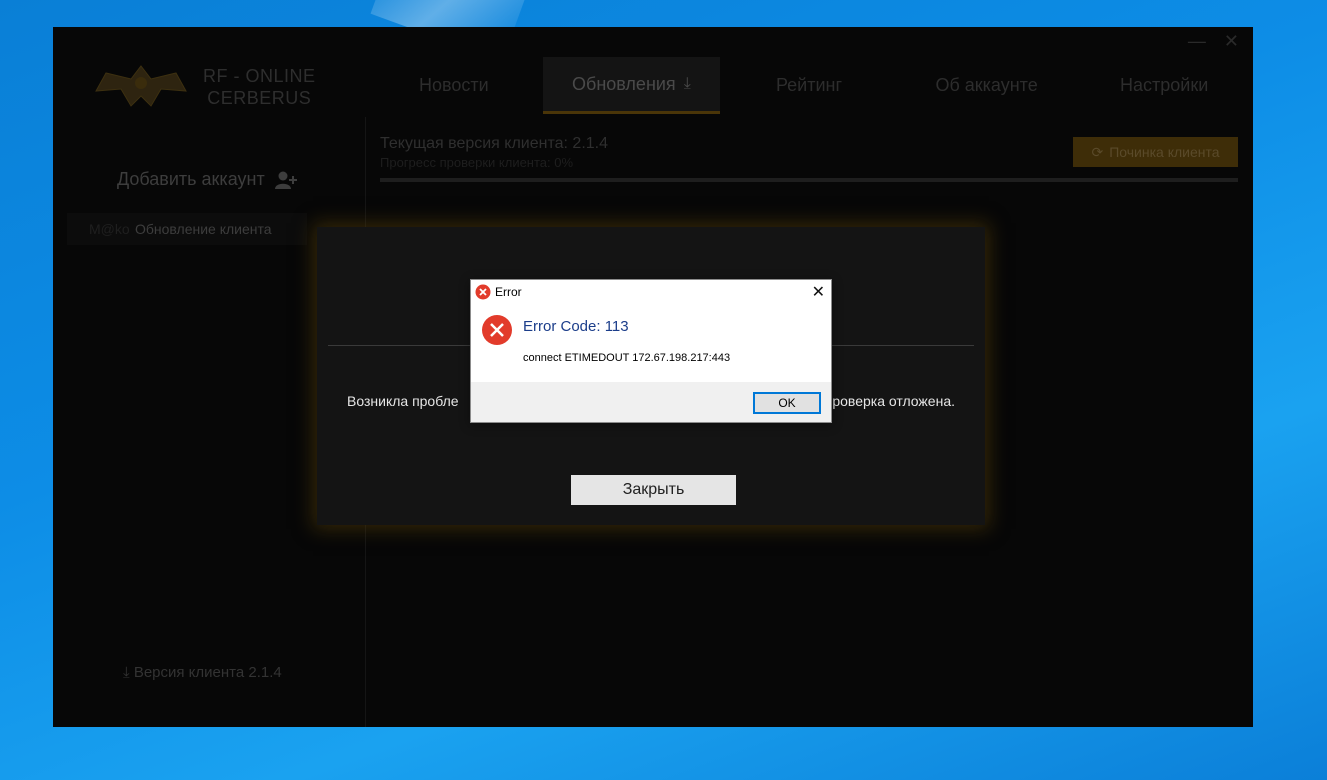 This screenshot has height=780, width=1327. What do you see at coordinates (259, 87) in the screenshot?
I see `brand-title: RF - ONLINE CERBERUS` at bounding box center [259, 87].